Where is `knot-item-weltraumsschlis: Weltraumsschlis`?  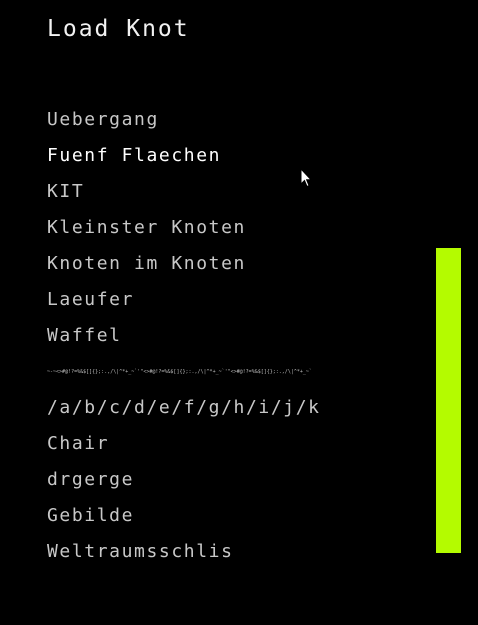 knot-item-weltraumsschlis: Weltraumsschlis is located at coordinates (237, 552).